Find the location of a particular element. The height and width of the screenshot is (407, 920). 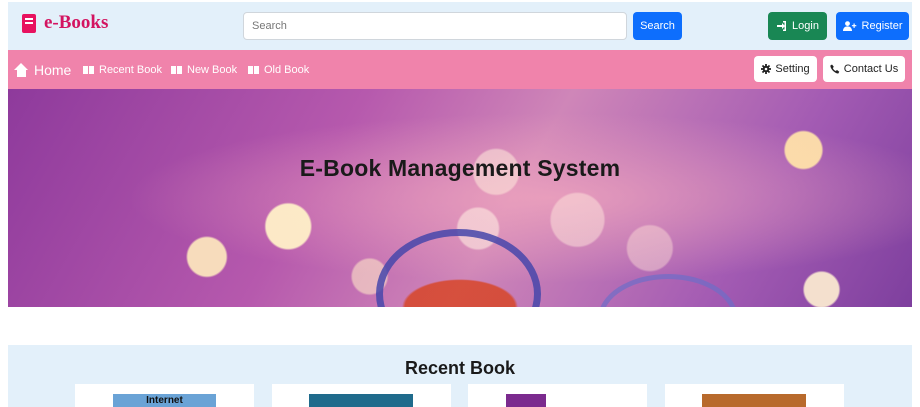

nav-old-book-label: Old Book is located at coordinates (287, 69).